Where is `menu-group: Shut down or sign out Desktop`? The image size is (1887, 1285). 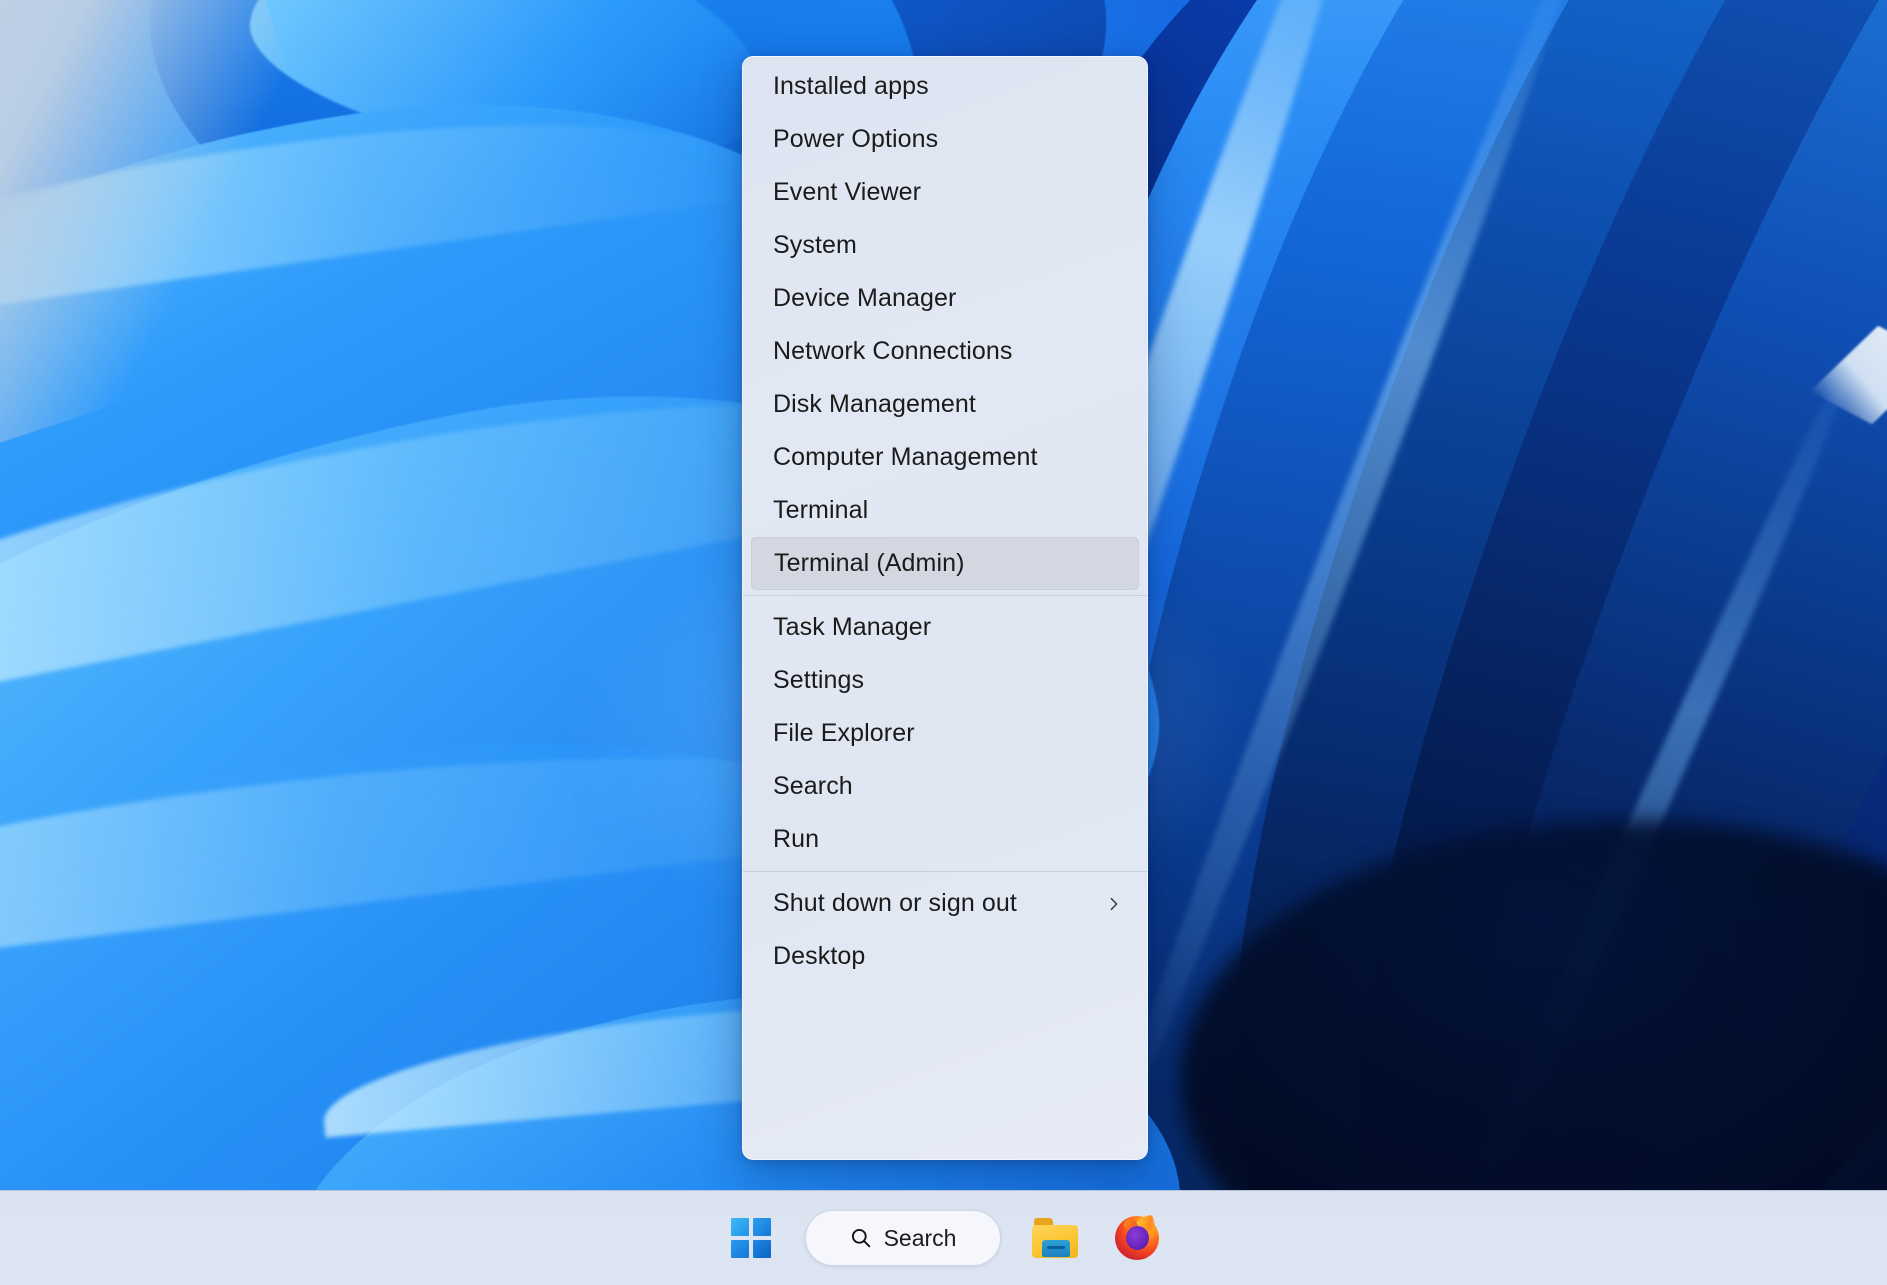
menu-group: Shut down or sign out Desktop is located at coordinates (945, 930).